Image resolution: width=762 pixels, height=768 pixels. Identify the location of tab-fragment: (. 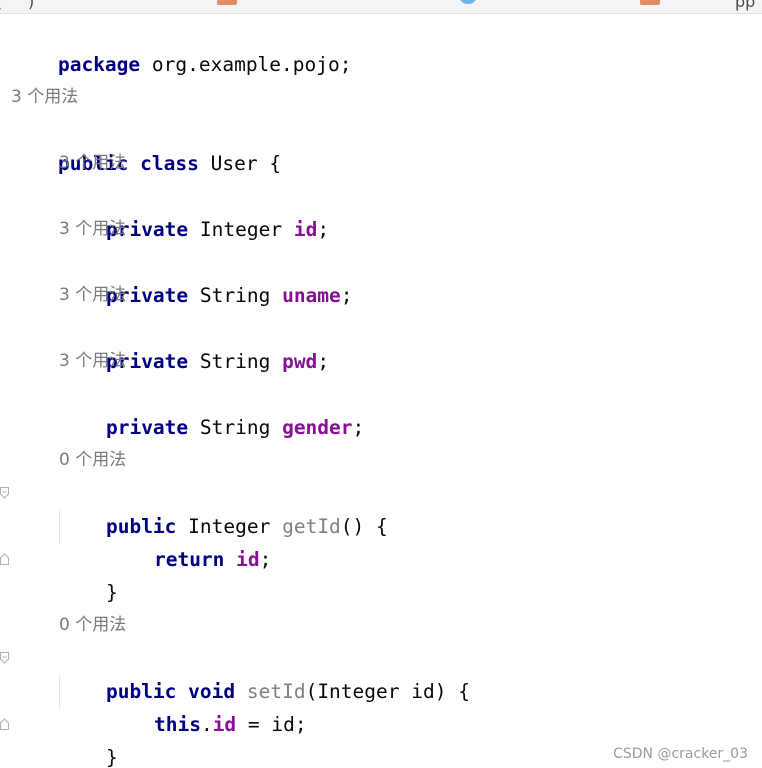
(1, 5).